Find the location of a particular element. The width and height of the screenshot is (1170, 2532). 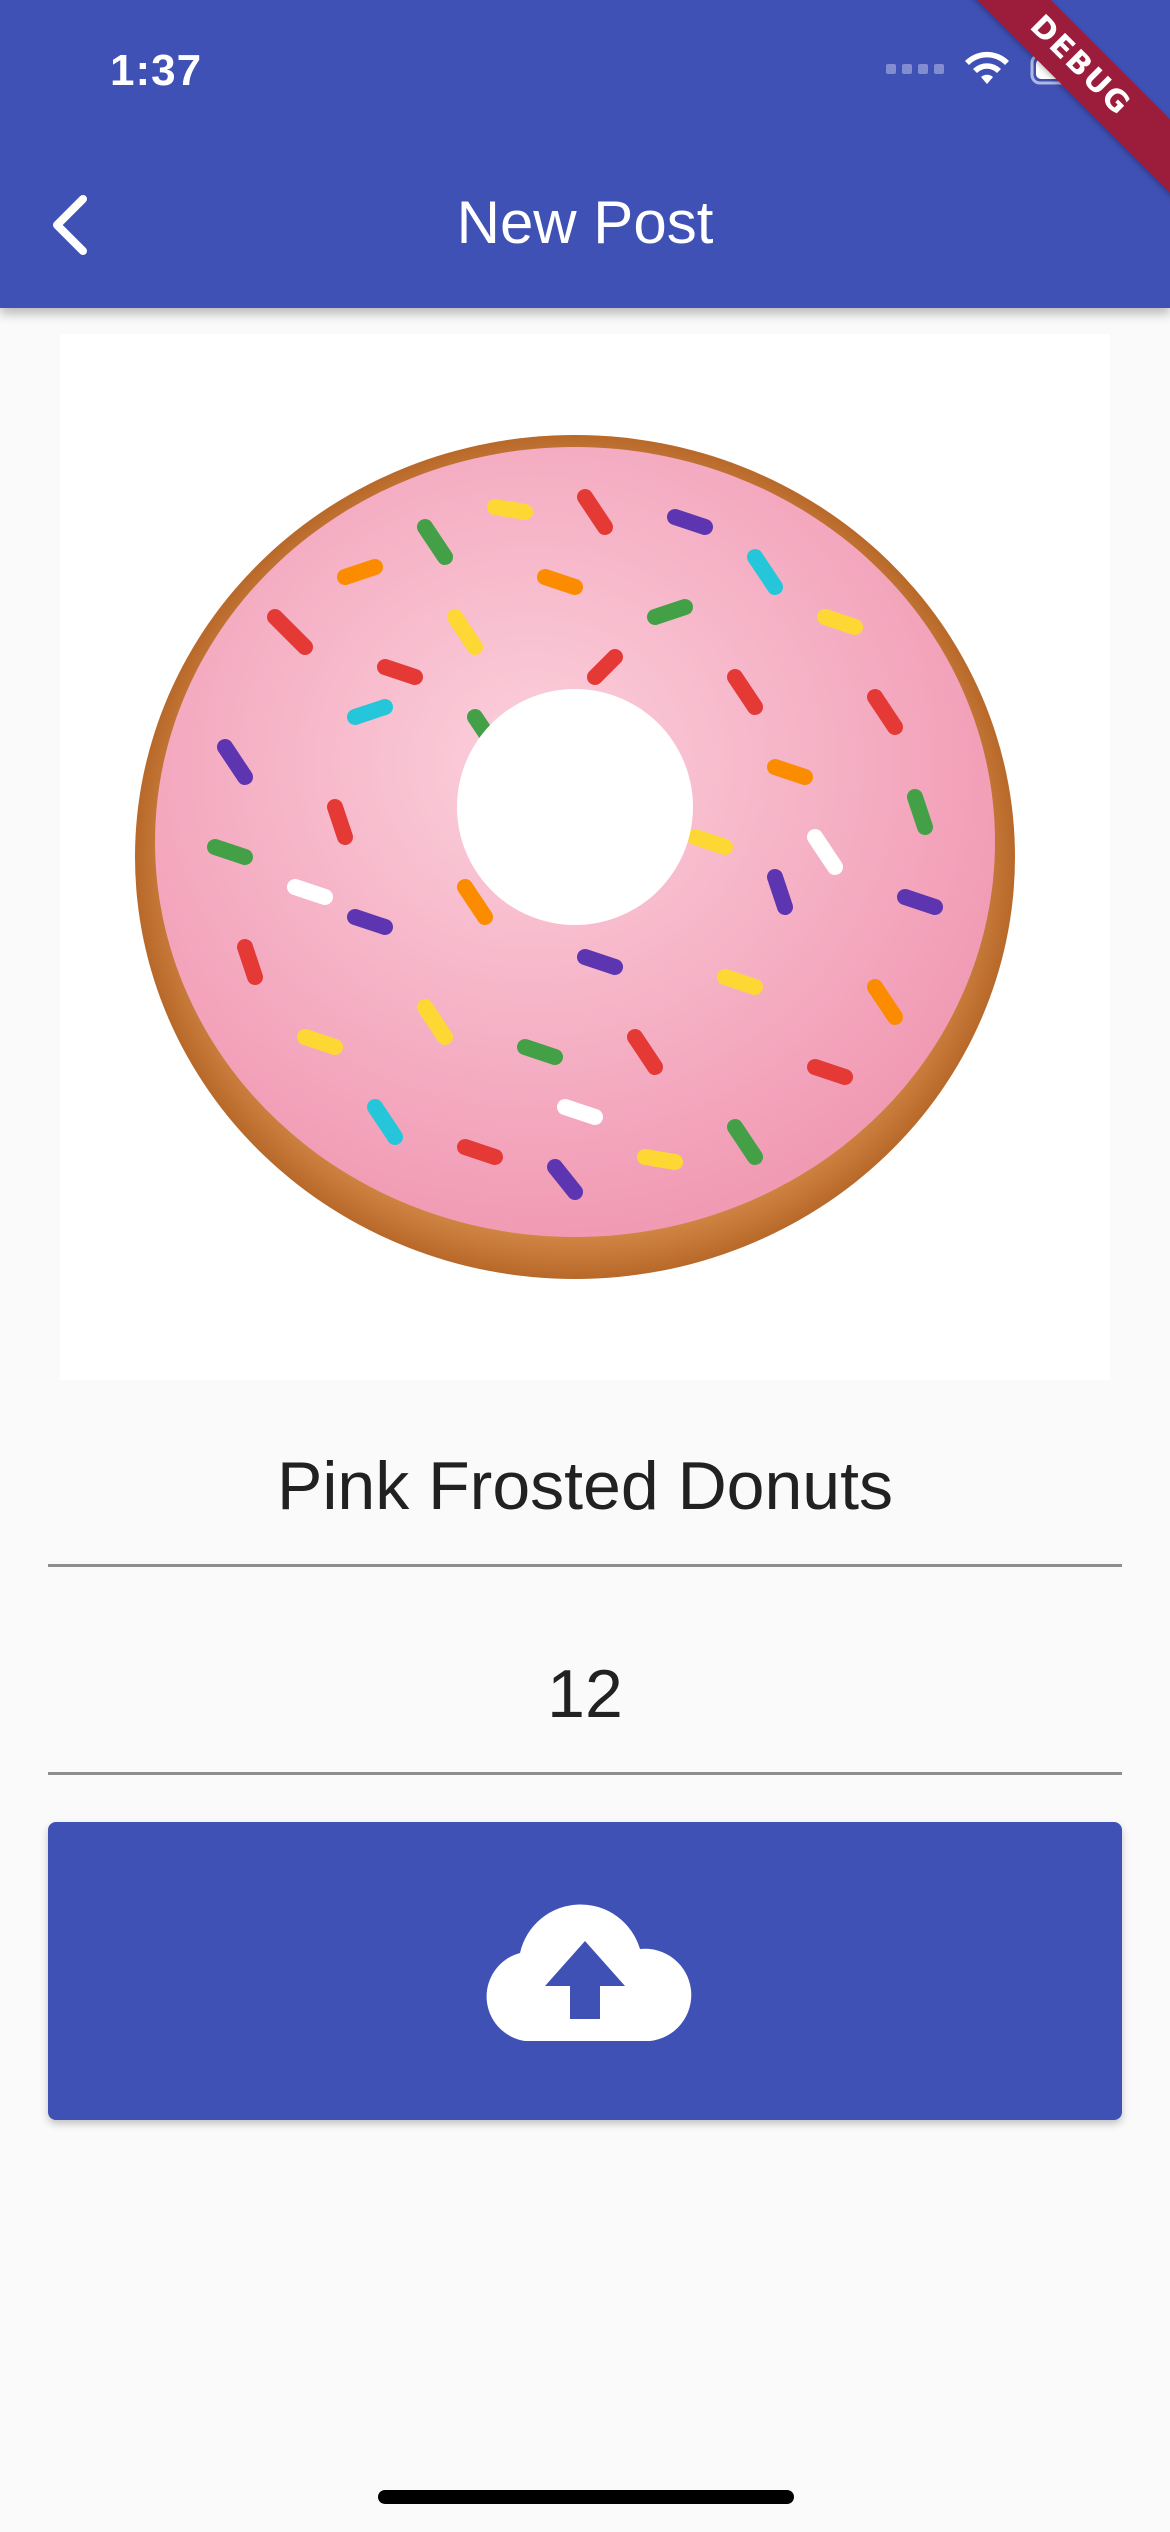

quantity-field: 12 is located at coordinates (585, 1711).